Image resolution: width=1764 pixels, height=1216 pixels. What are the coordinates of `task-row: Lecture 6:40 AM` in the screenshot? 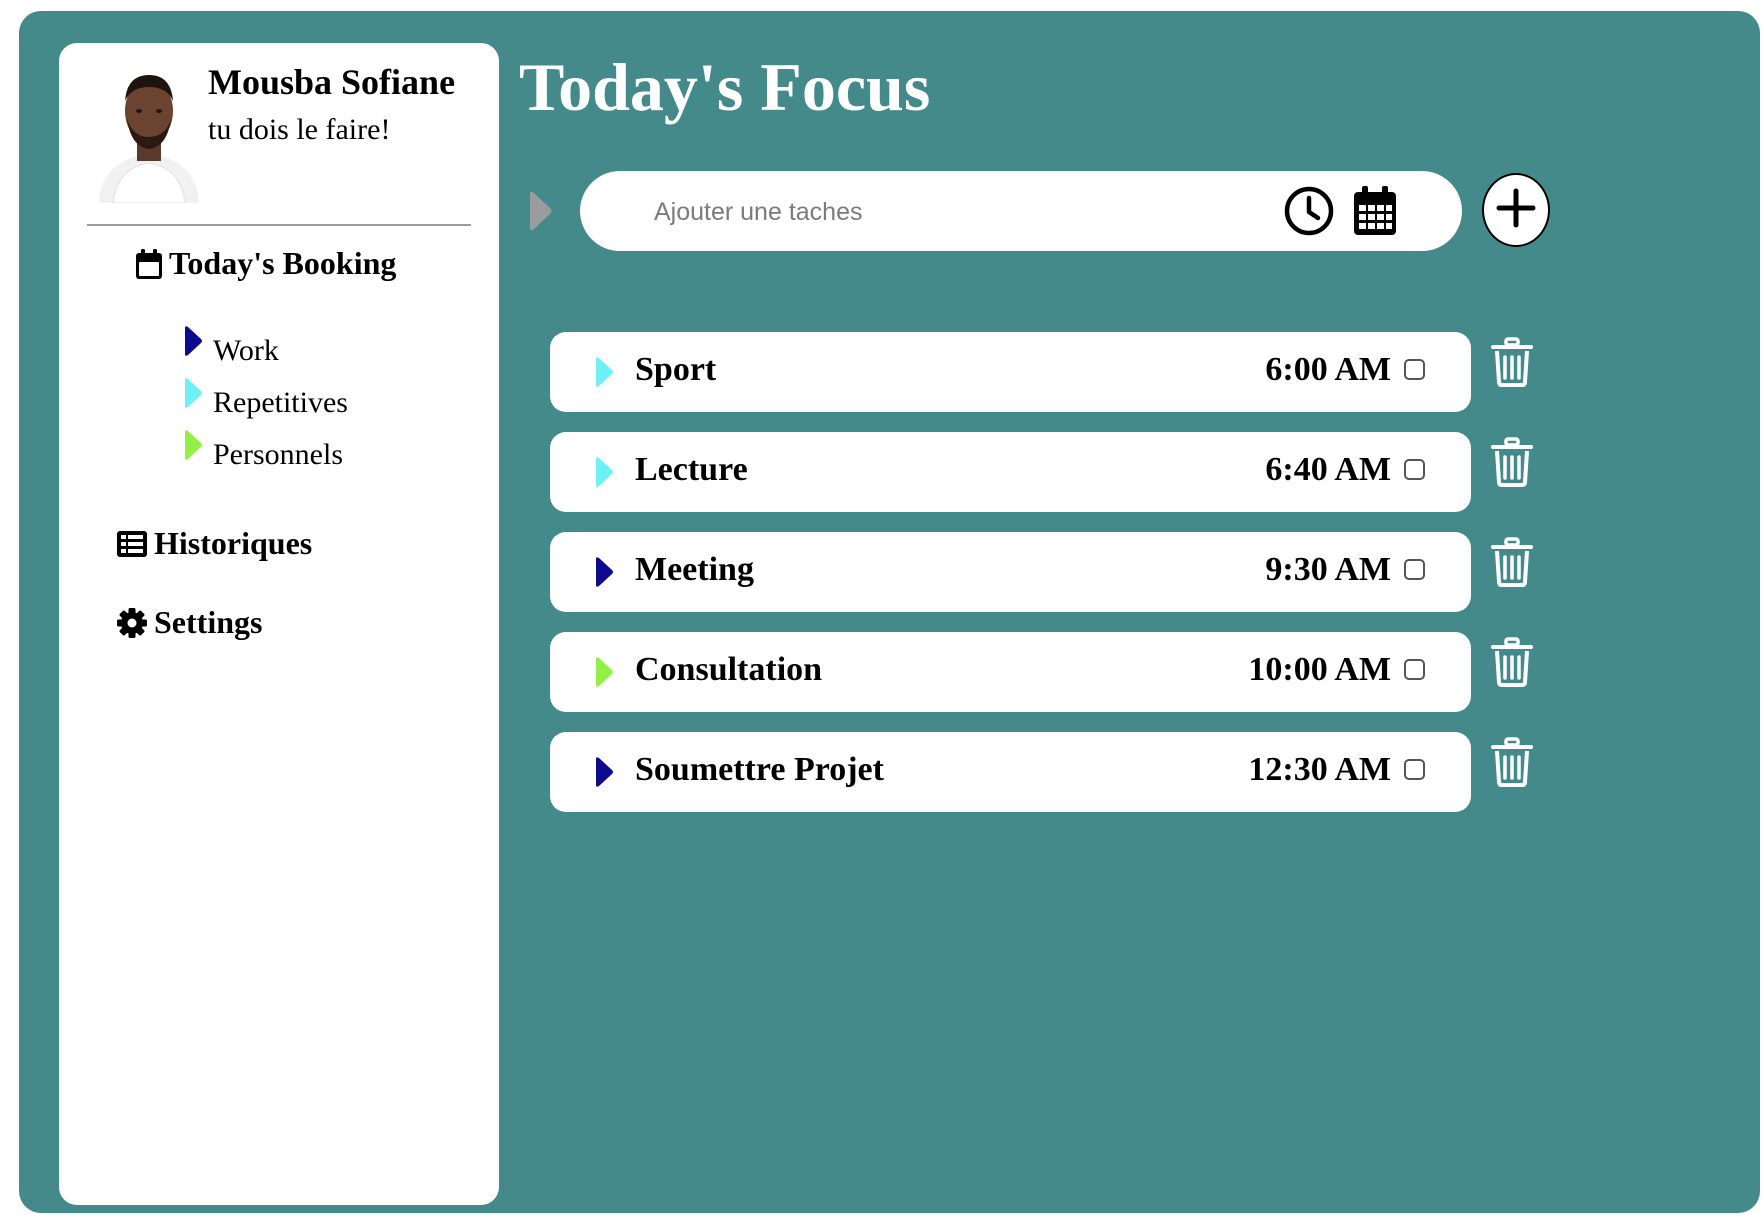 It's located at (1010, 472).